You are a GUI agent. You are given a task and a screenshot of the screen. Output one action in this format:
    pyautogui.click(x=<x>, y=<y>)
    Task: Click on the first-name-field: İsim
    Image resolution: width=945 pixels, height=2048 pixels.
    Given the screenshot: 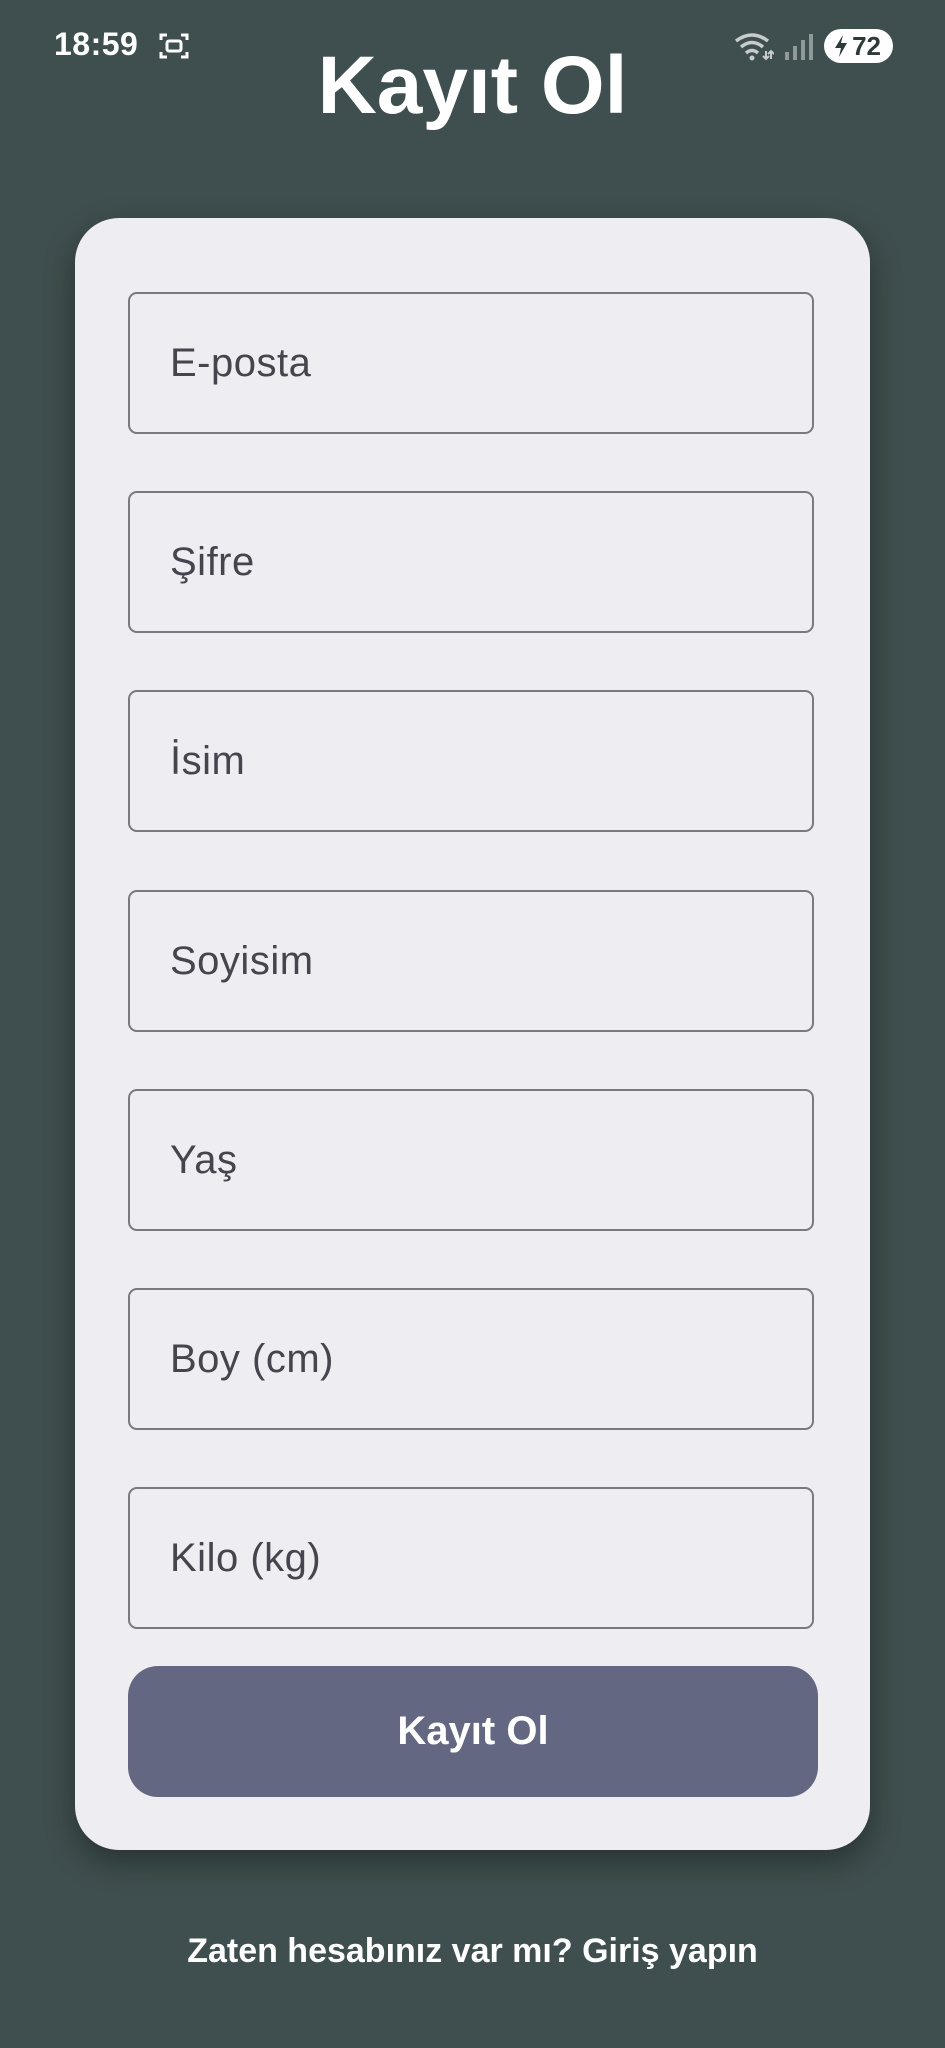 What is the action you would take?
    pyautogui.click(x=471, y=761)
    